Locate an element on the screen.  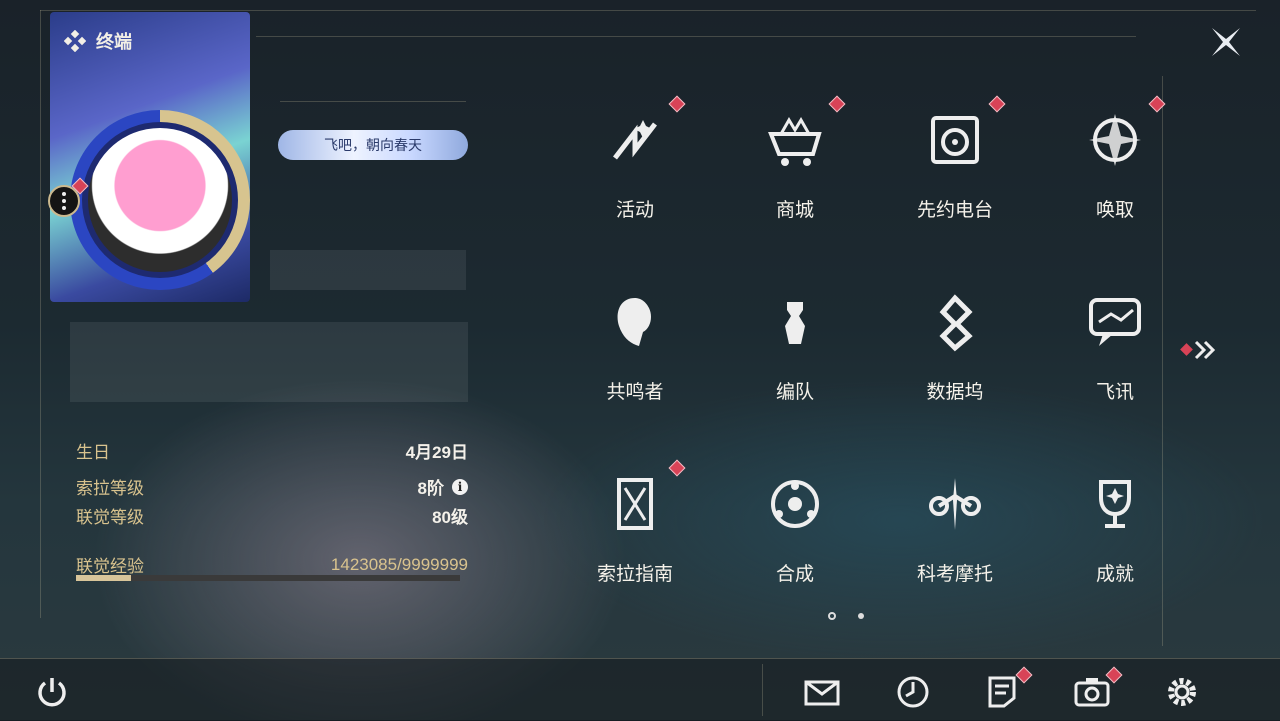
exp-progress-fill is located at coordinates (103, 578).